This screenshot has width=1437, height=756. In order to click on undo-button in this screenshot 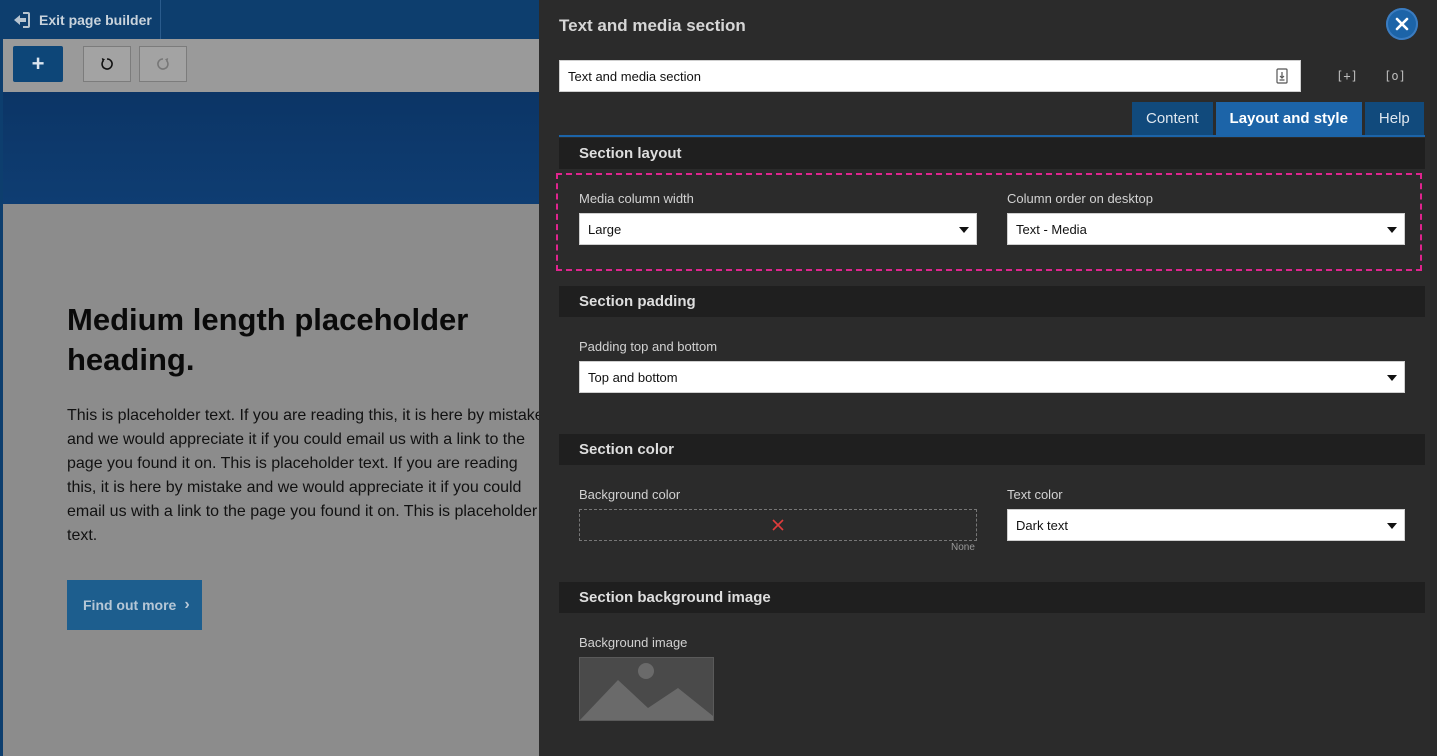, I will do `click(107, 64)`.